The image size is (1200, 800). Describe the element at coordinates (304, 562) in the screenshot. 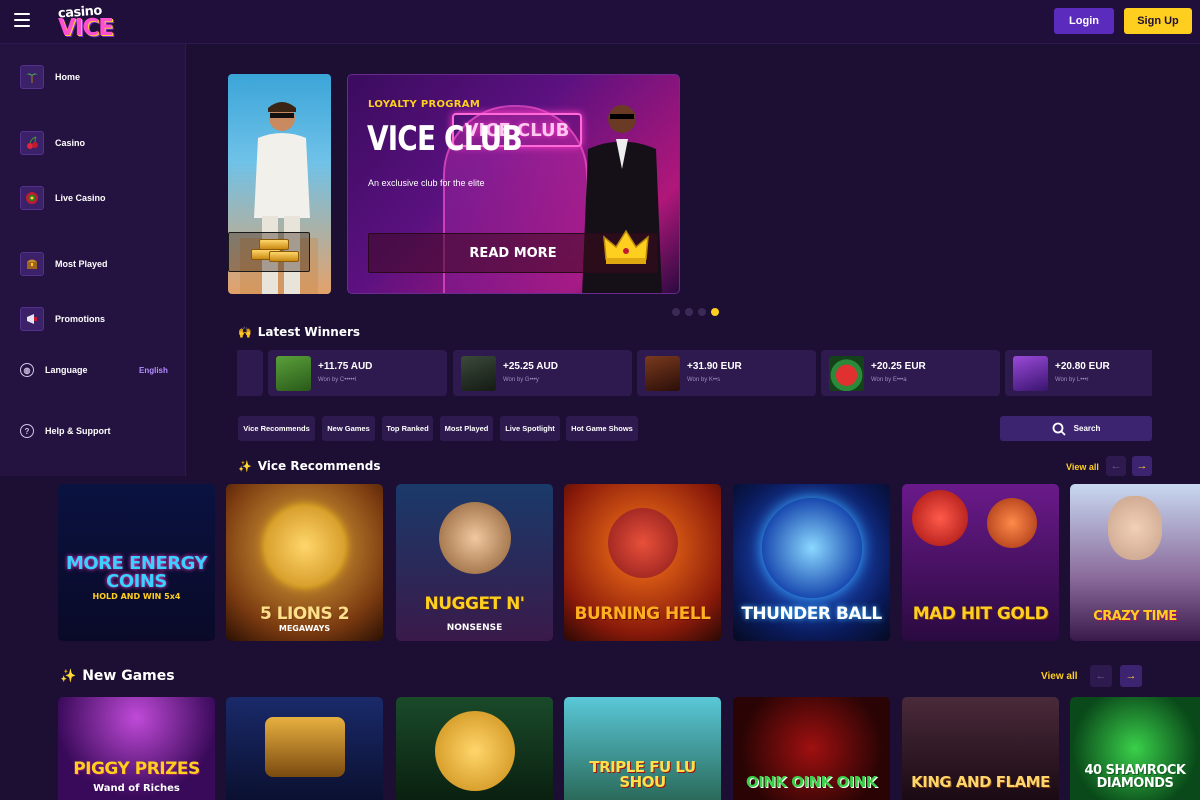

I see `game-tile: 5 LIONS 2 MEGAWAYS` at that location.